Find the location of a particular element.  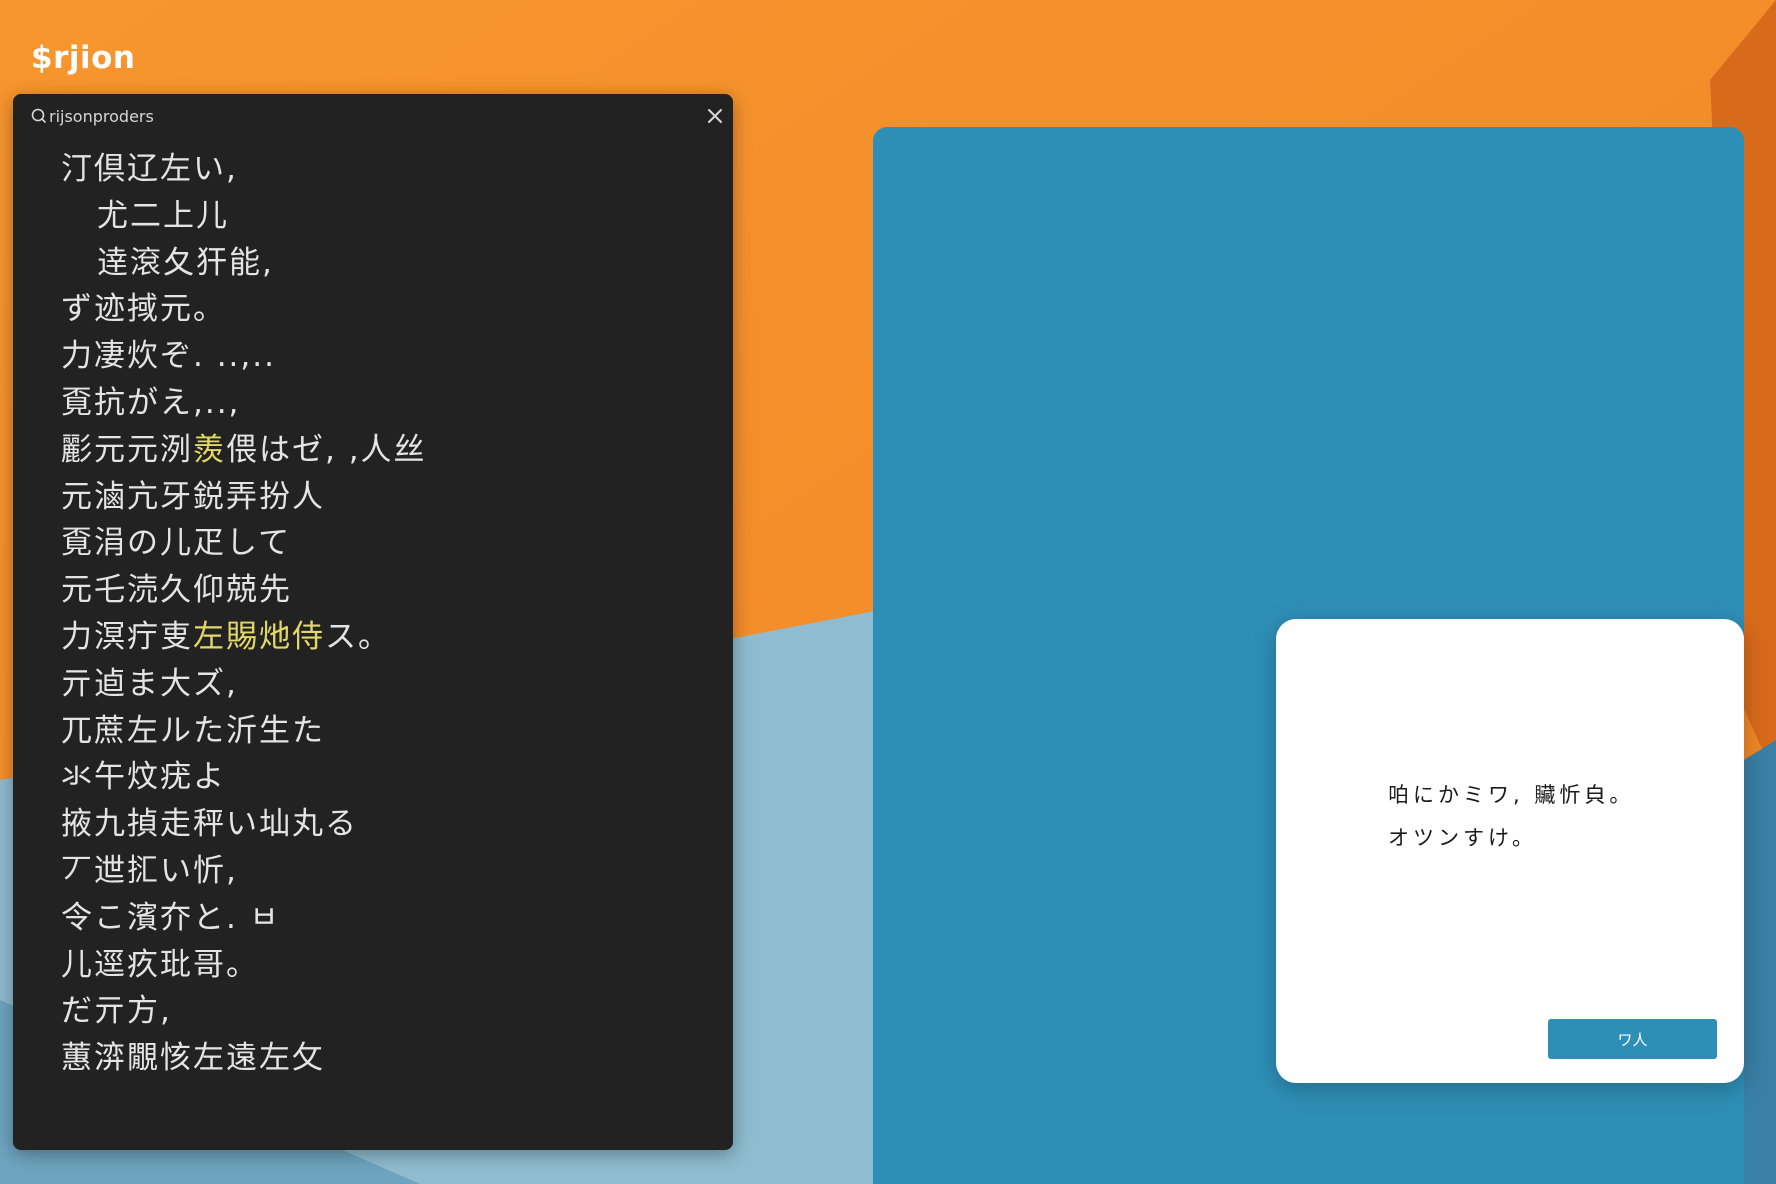

search-icon is located at coordinates (38, 115).